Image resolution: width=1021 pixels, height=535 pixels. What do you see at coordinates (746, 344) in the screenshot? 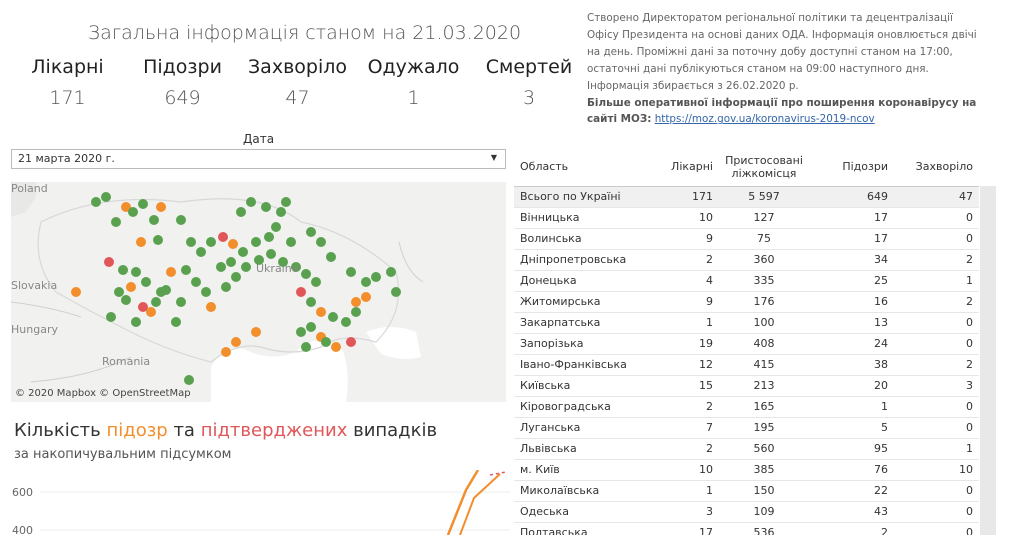
I see `table-row: Запорізька 19 408 24 0` at bounding box center [746, 344].